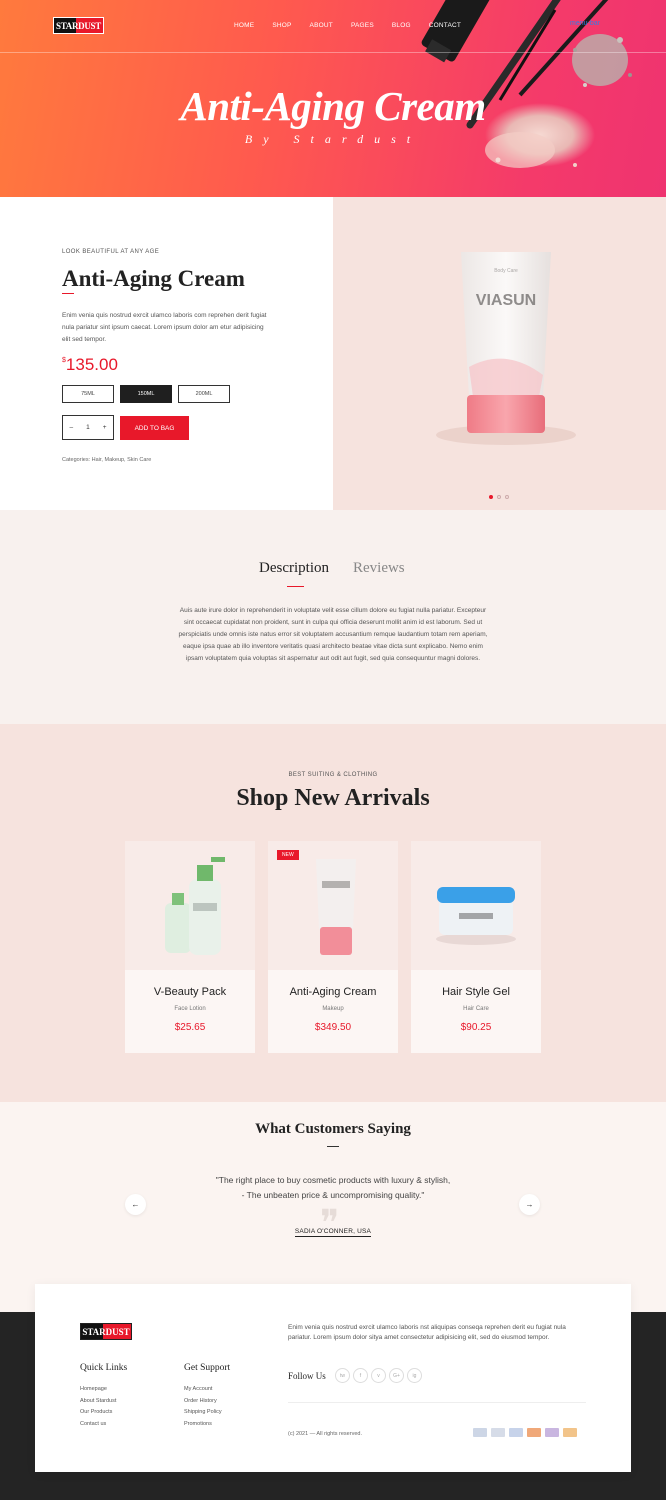 The width and height of the screenshot is (666, 1500). I want to click on product-price: $135.00, so click(90, 364).